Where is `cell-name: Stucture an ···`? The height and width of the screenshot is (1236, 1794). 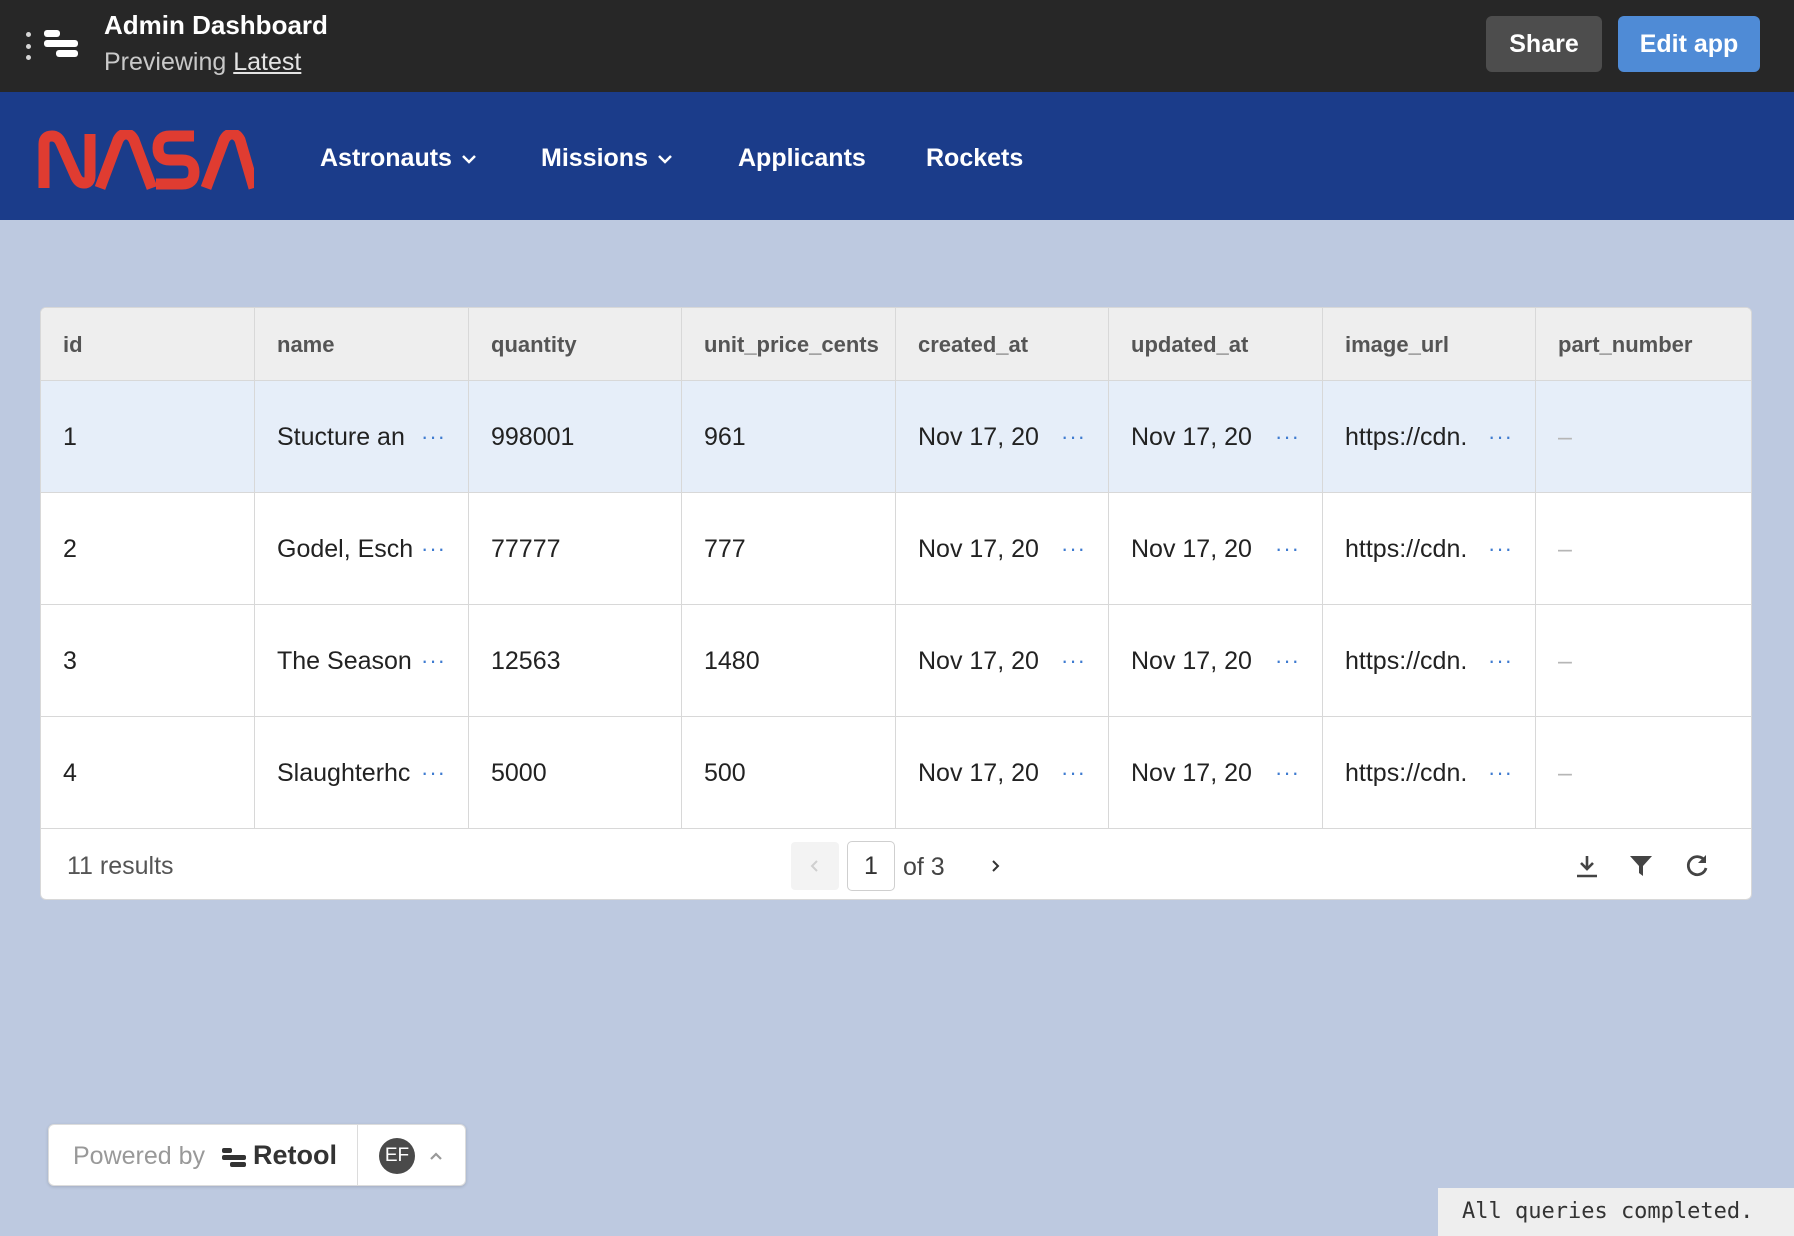 cell-name: Stucture an ··· is located at coordinates (362, 437).